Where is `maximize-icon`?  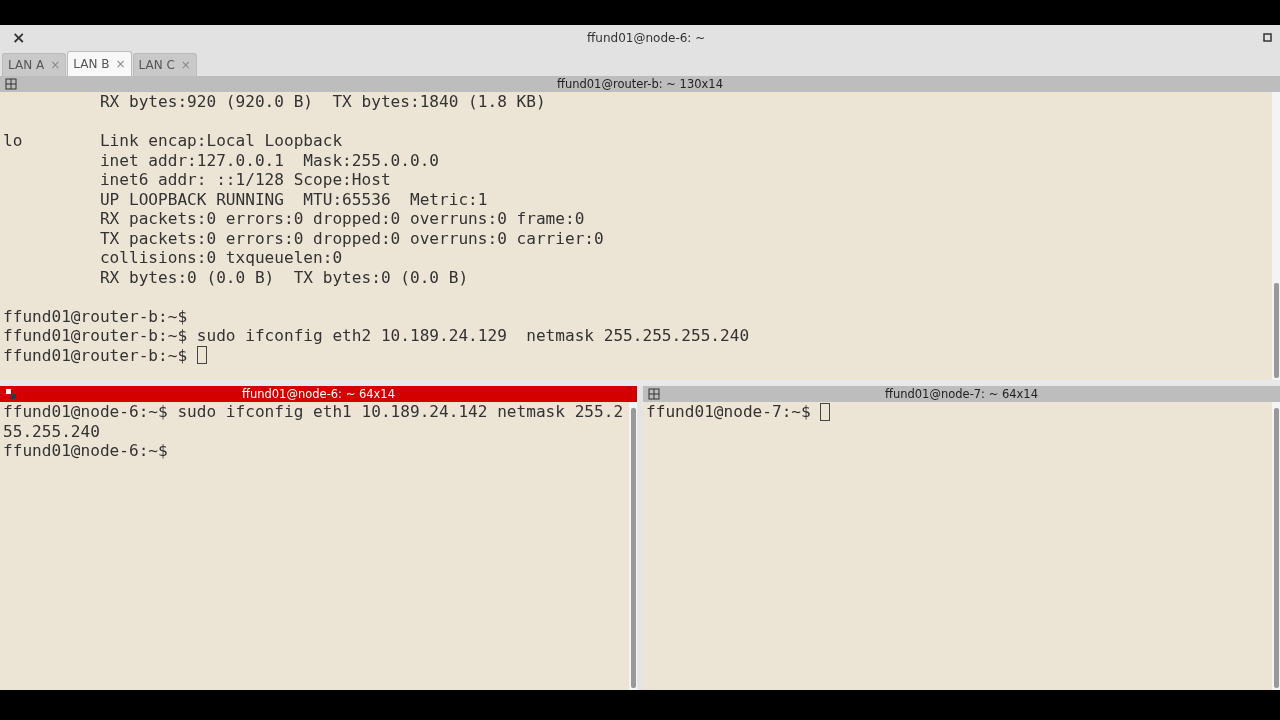
maximize-icon is located at coordinates (1267, 37).